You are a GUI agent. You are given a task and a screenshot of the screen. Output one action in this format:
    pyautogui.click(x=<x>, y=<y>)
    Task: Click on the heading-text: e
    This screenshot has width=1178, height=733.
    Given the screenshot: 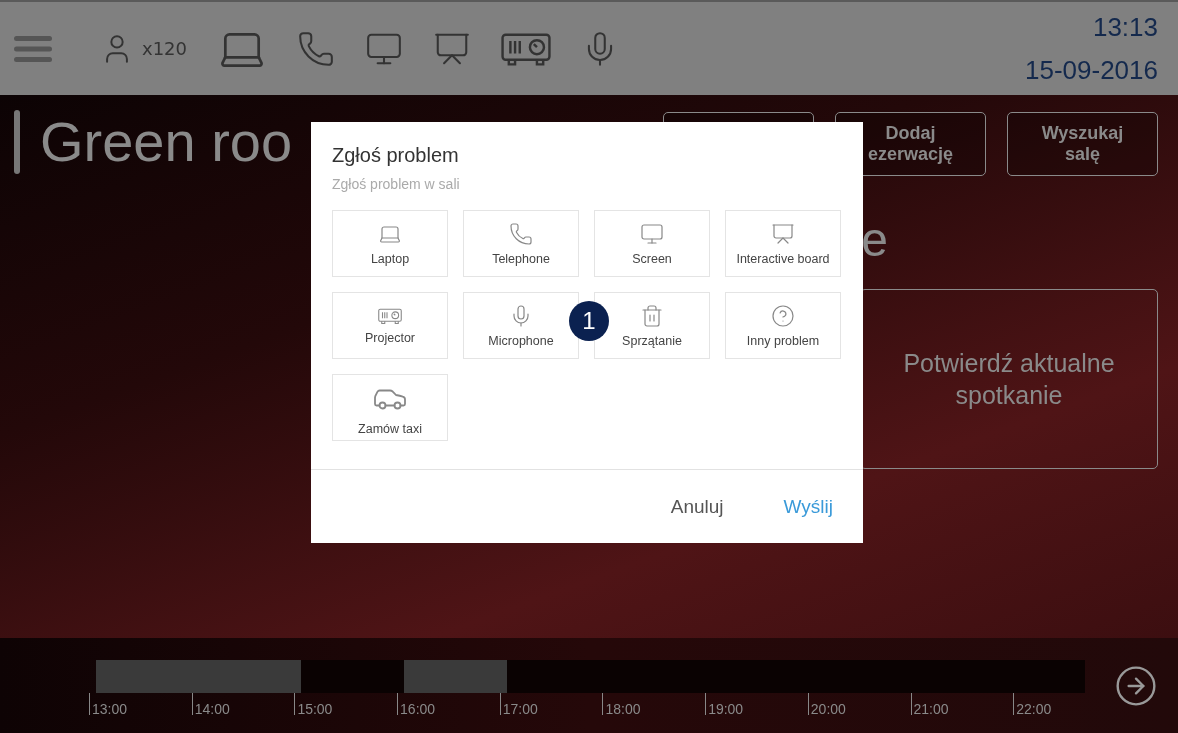 What is the action you would take?
    pyautogui.click(x=874, y=239)
    